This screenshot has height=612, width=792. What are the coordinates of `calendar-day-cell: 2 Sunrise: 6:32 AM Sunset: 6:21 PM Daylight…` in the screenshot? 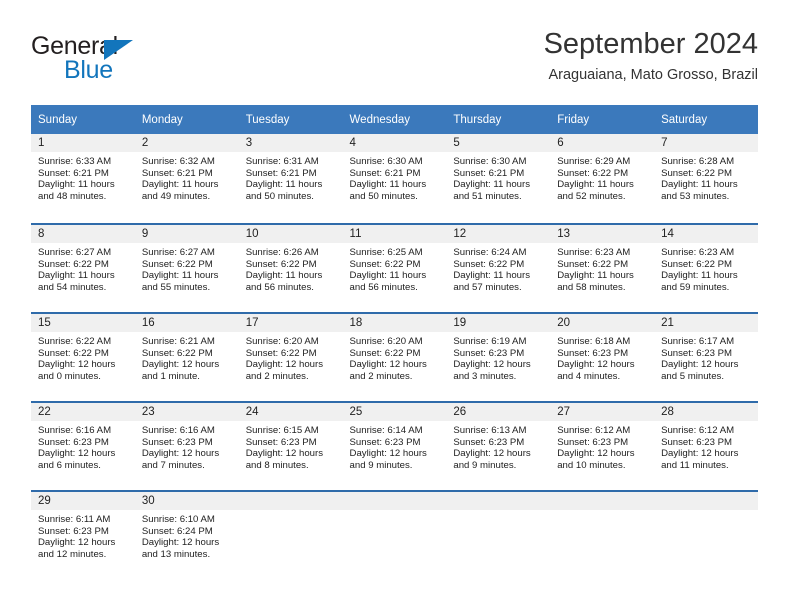 It's located at (186, 178).